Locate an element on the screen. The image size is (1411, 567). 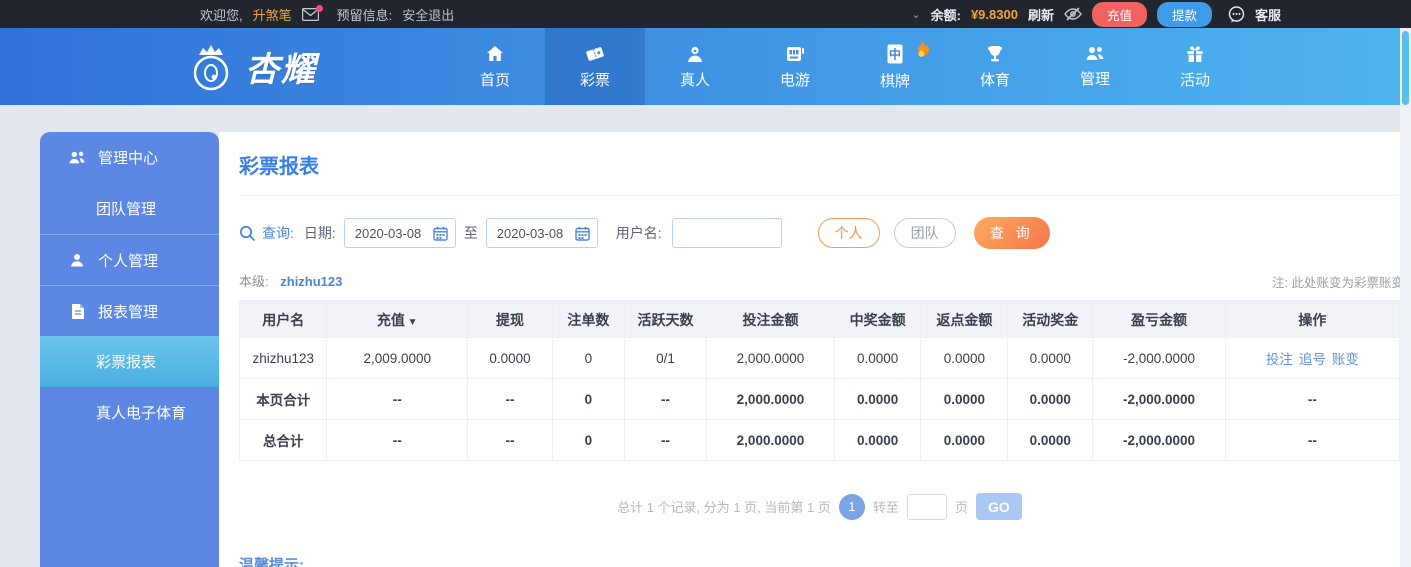
users-icon is located at coordinates (1095, 54).